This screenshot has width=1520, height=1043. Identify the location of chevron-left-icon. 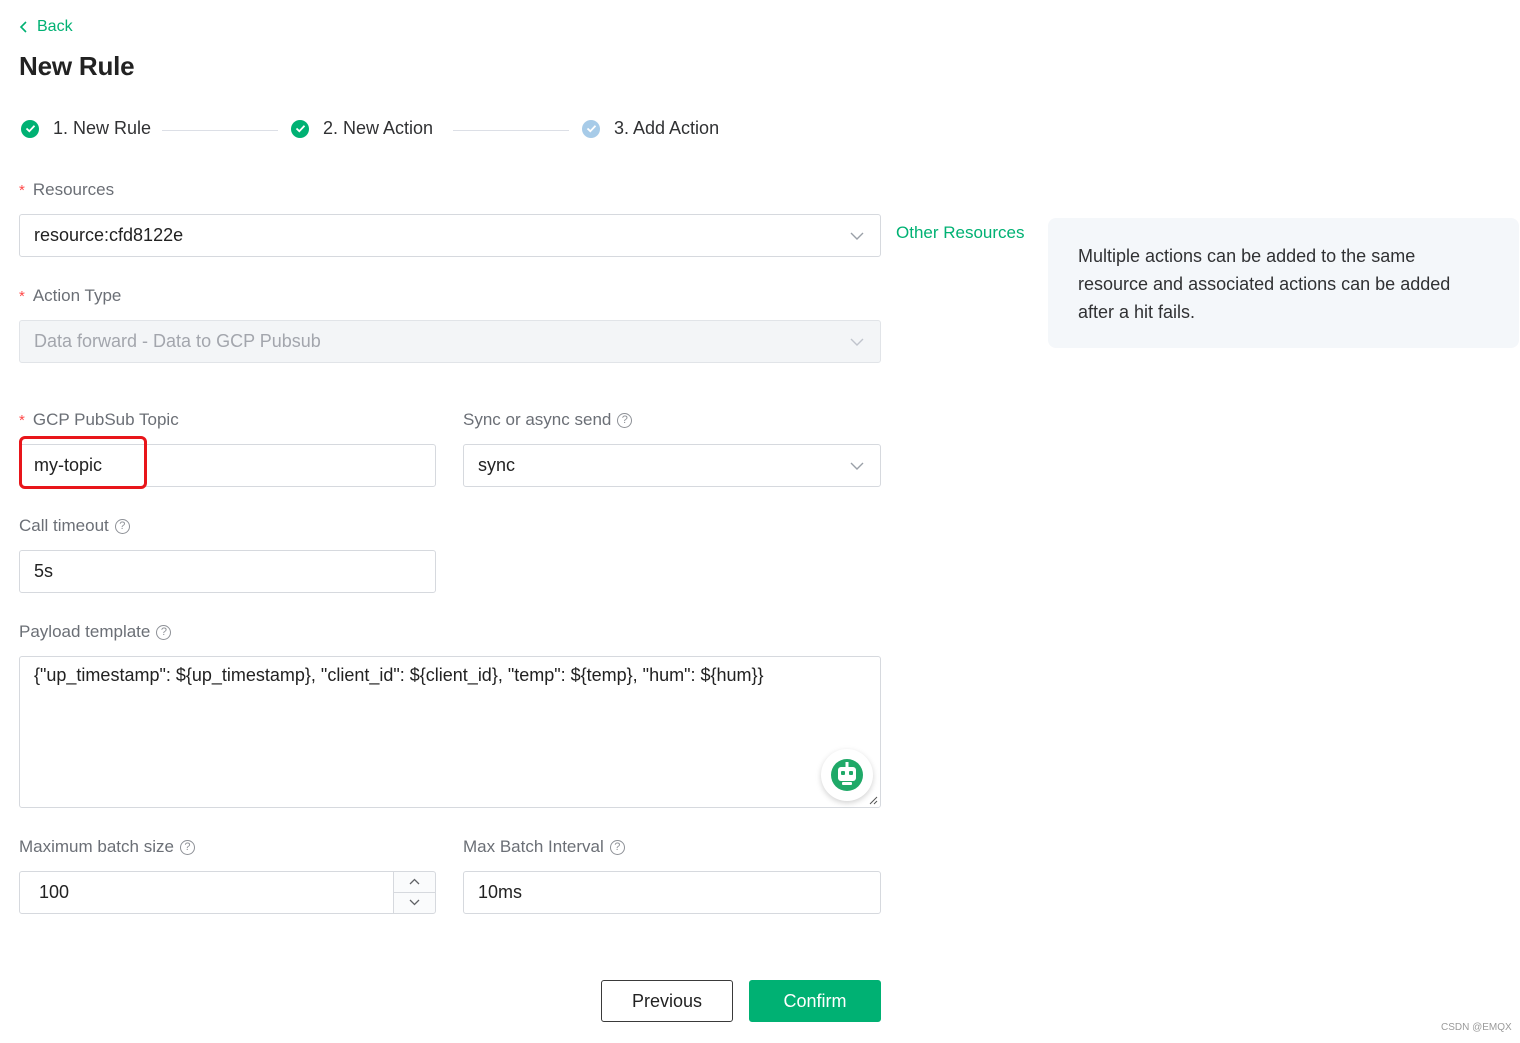
(23, 27).